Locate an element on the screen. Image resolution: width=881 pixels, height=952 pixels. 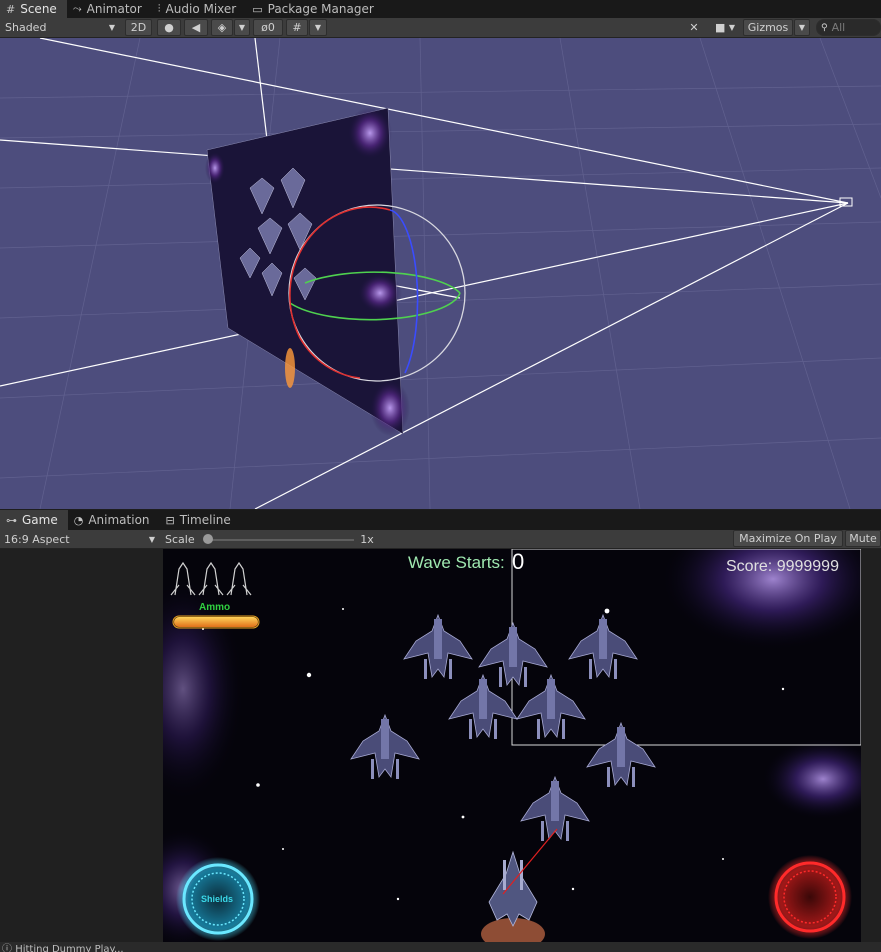
camera-icon: ■ is located at coordinates (720, 27).